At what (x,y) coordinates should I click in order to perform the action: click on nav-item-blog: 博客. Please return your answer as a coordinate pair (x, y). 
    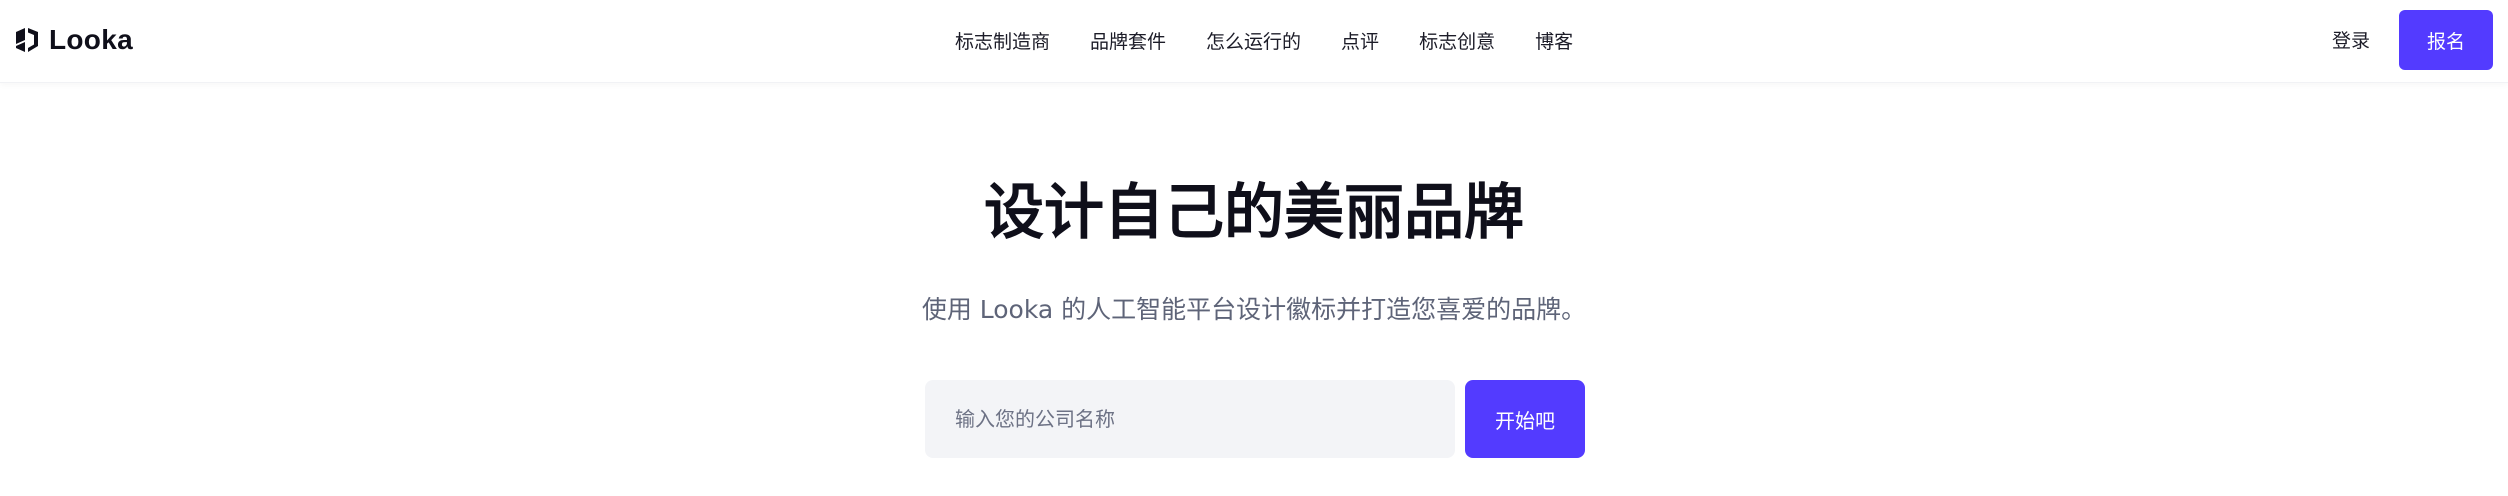
    Looking at the image, I should click on (1554, 40).